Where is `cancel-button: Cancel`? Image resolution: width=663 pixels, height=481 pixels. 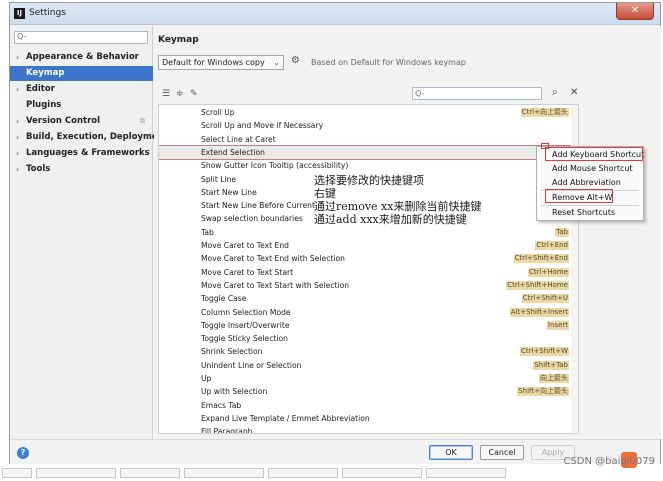
cancel-button: Cancel is located at coordinates (502, 452).